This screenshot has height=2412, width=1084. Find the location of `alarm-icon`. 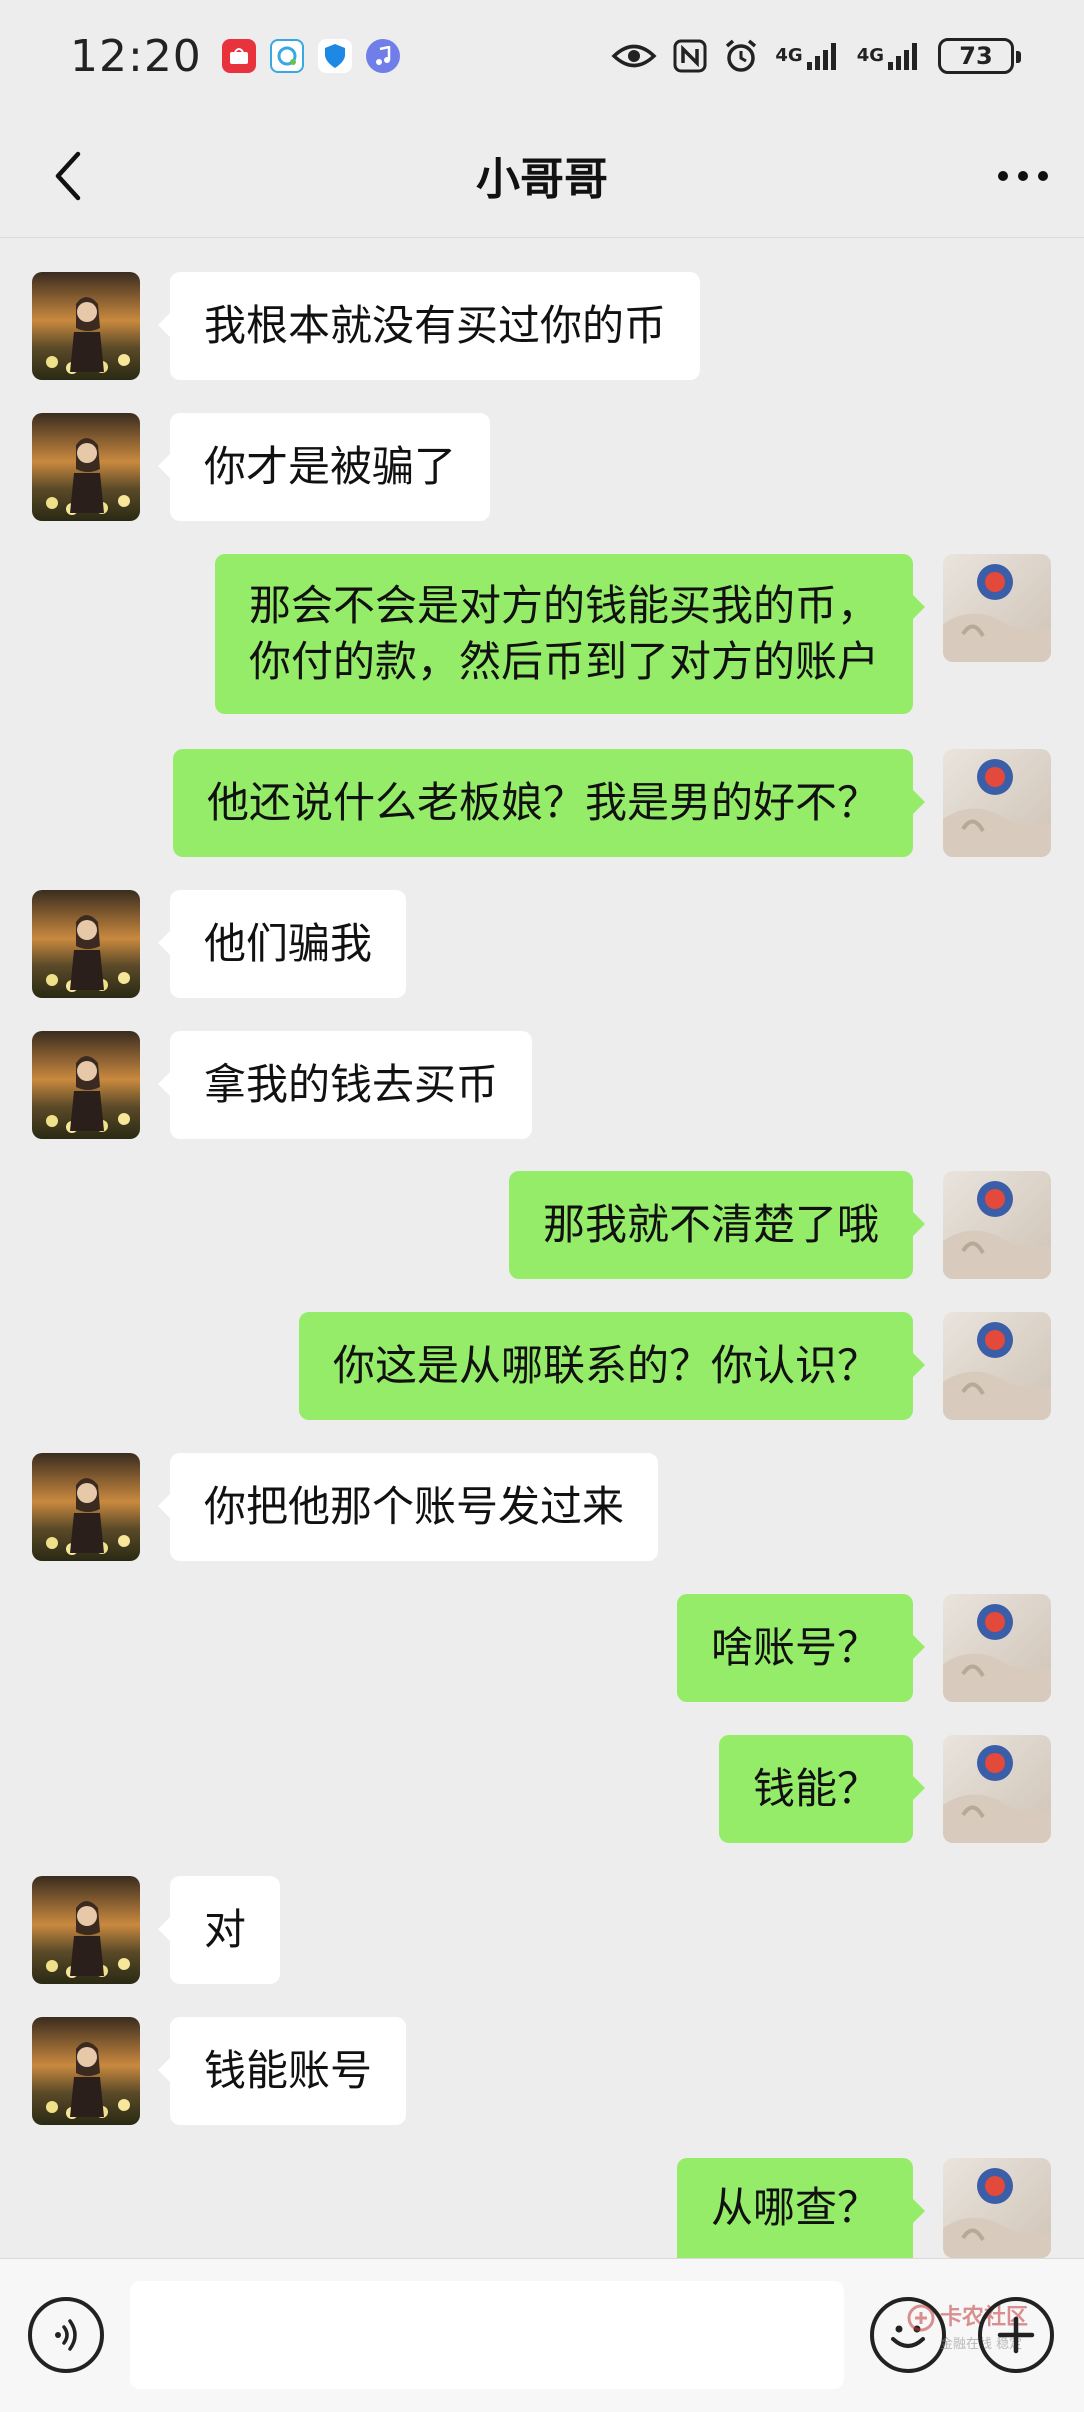

alarm-icon is located at coordinates (741, 56).